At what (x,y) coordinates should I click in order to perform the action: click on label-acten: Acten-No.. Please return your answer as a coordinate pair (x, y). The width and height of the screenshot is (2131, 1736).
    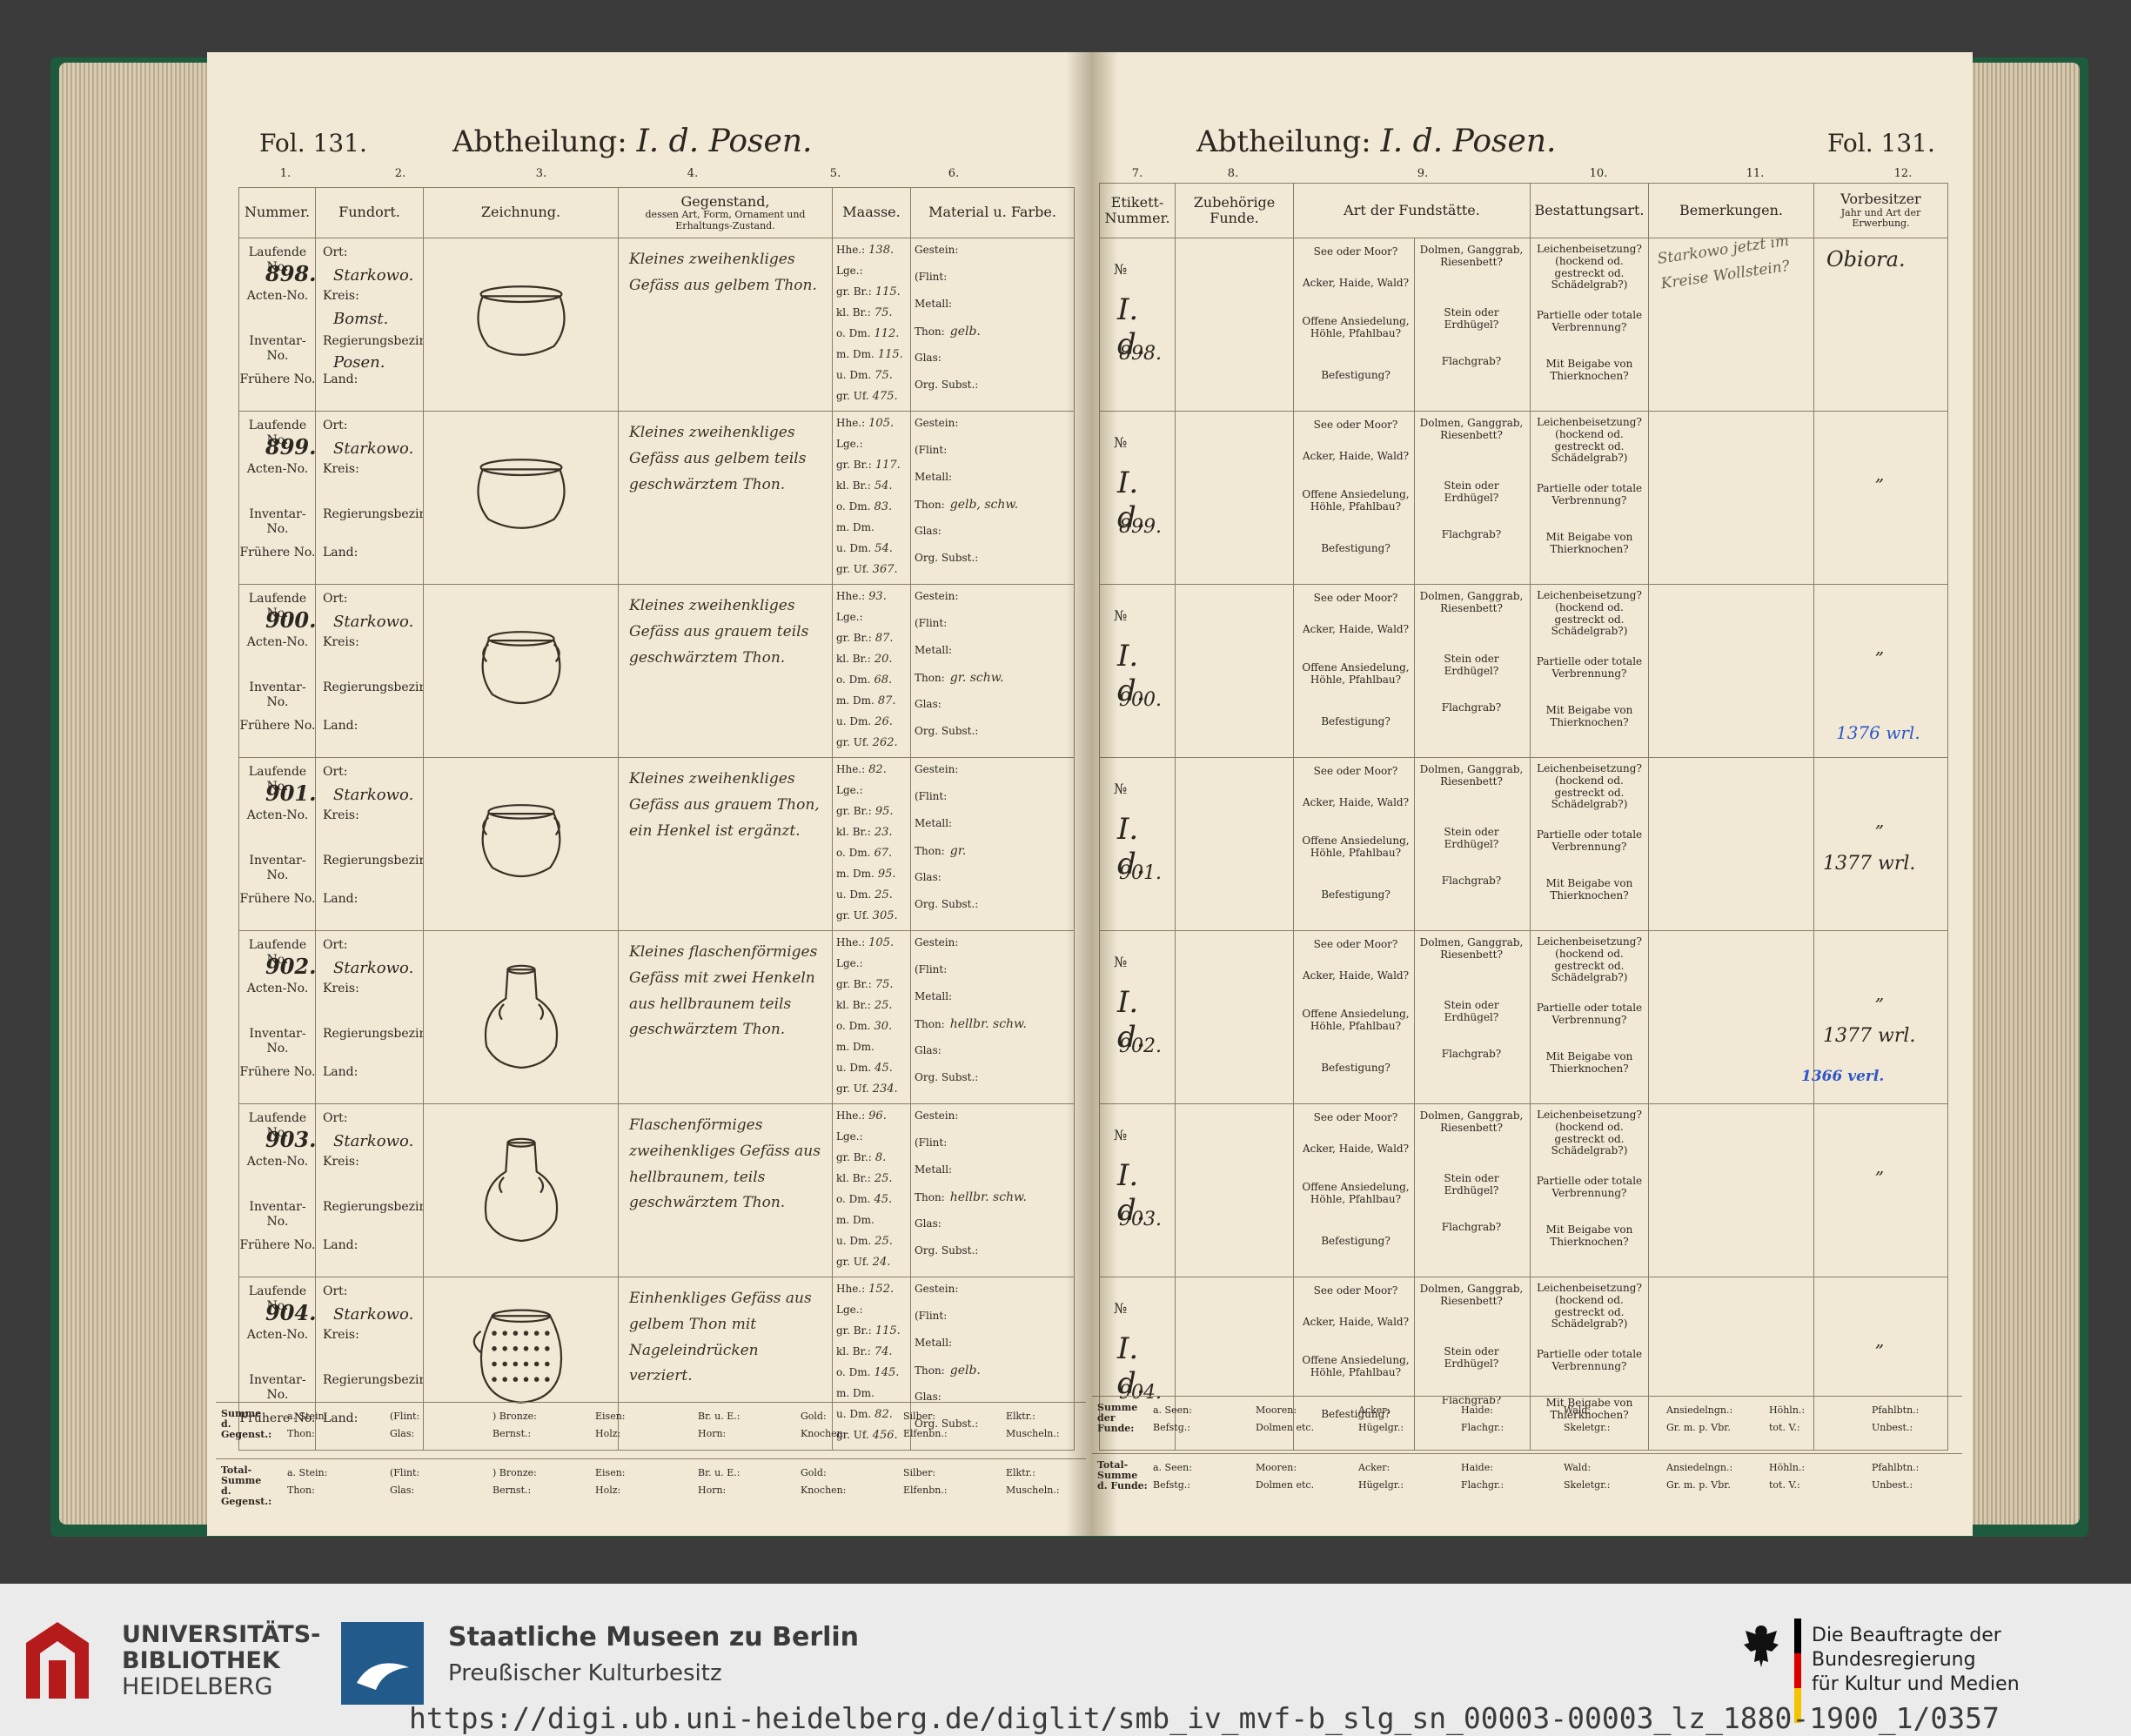
    Looking at the image, I should click on (277, 642).